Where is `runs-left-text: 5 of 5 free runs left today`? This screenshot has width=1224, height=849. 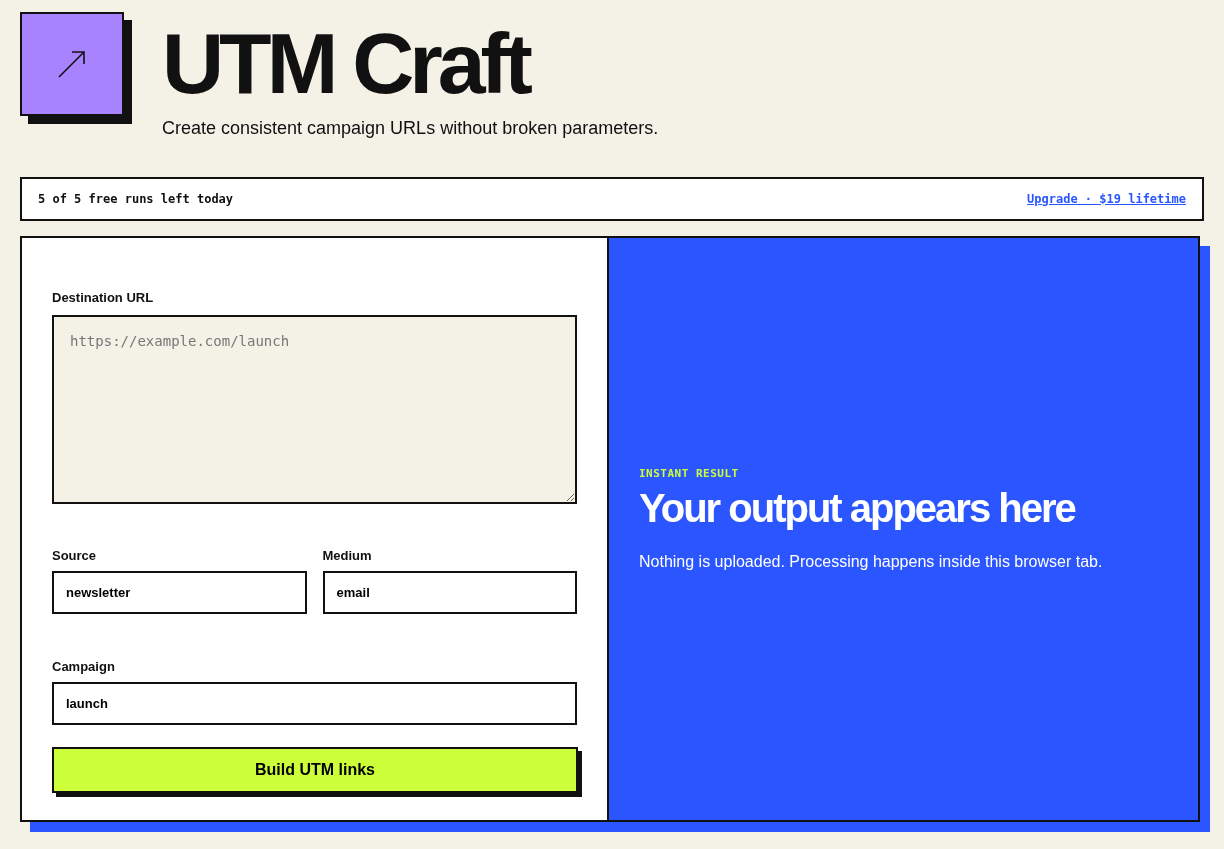 runs-left-text: 5 of 5 free runs left today is located at coordinates (136, 199).